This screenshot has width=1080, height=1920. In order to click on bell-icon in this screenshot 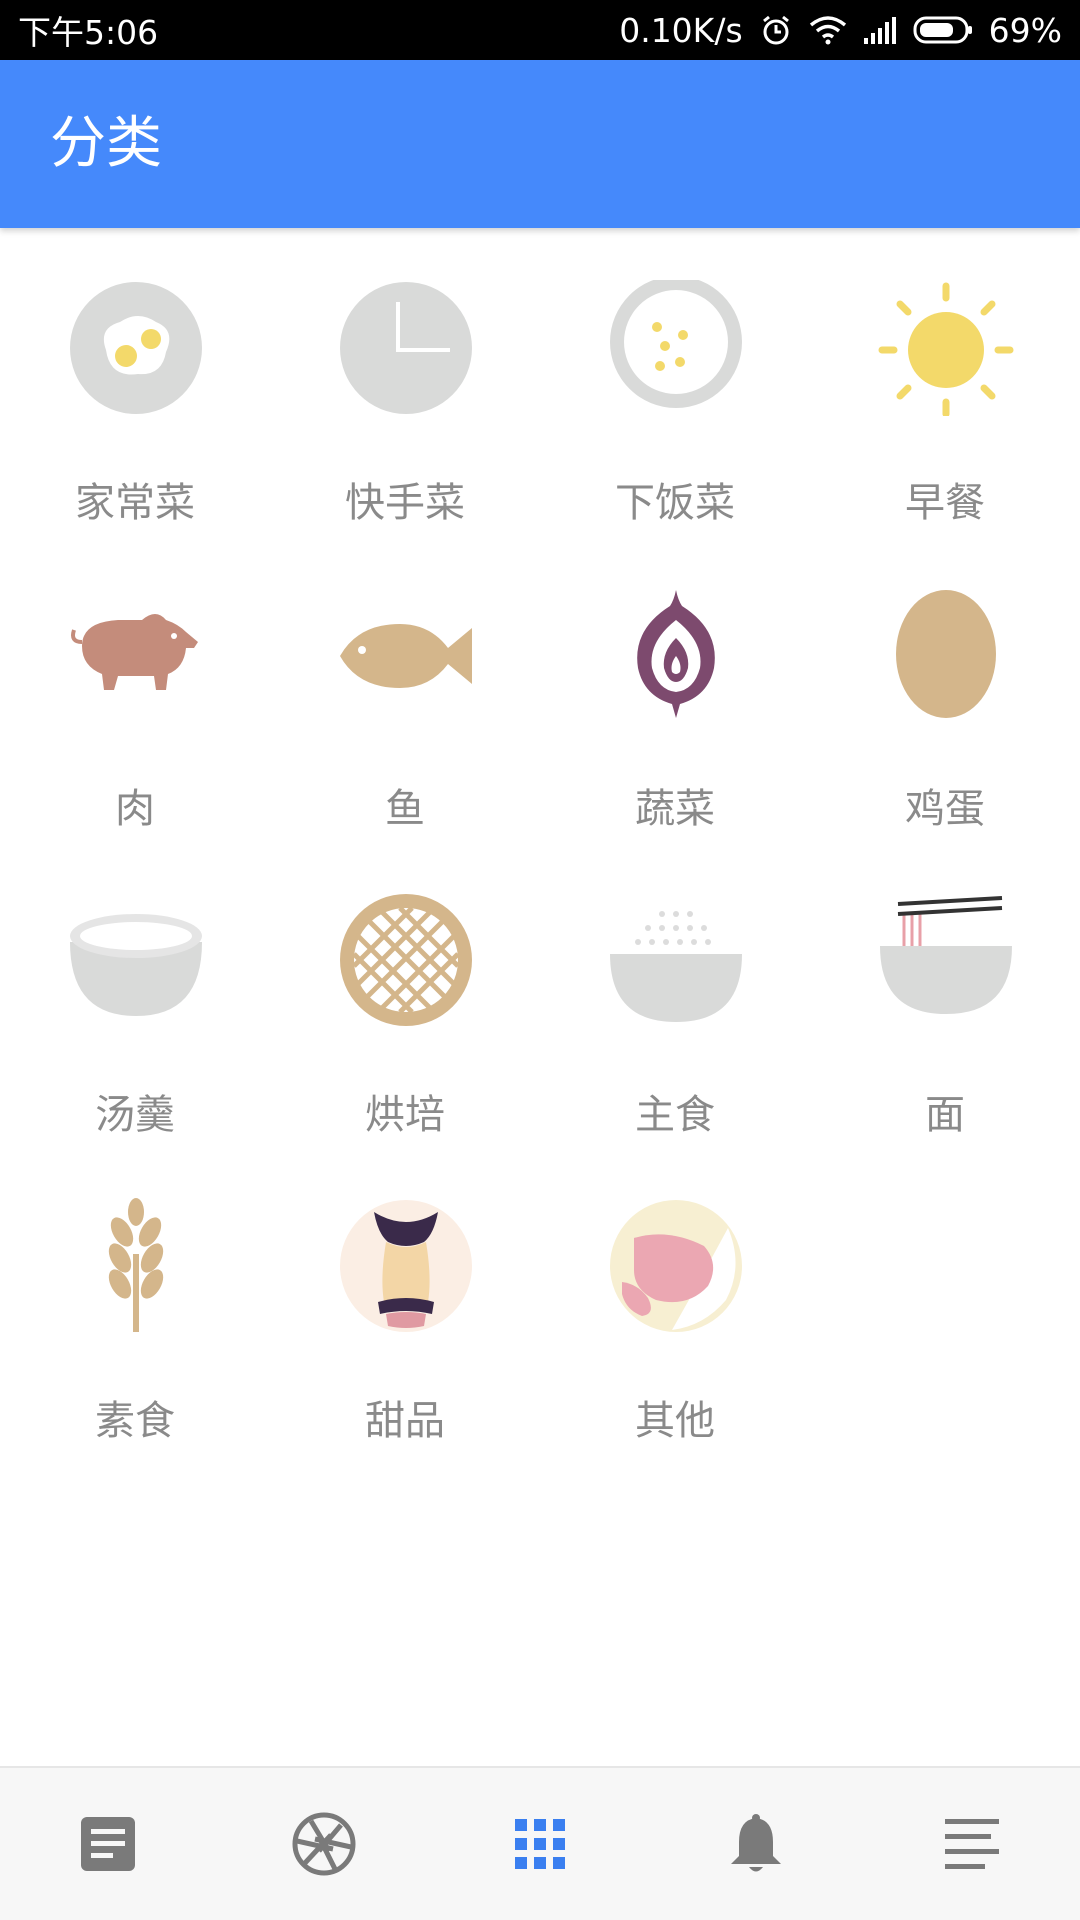, I will do `click(756, 1843)`.